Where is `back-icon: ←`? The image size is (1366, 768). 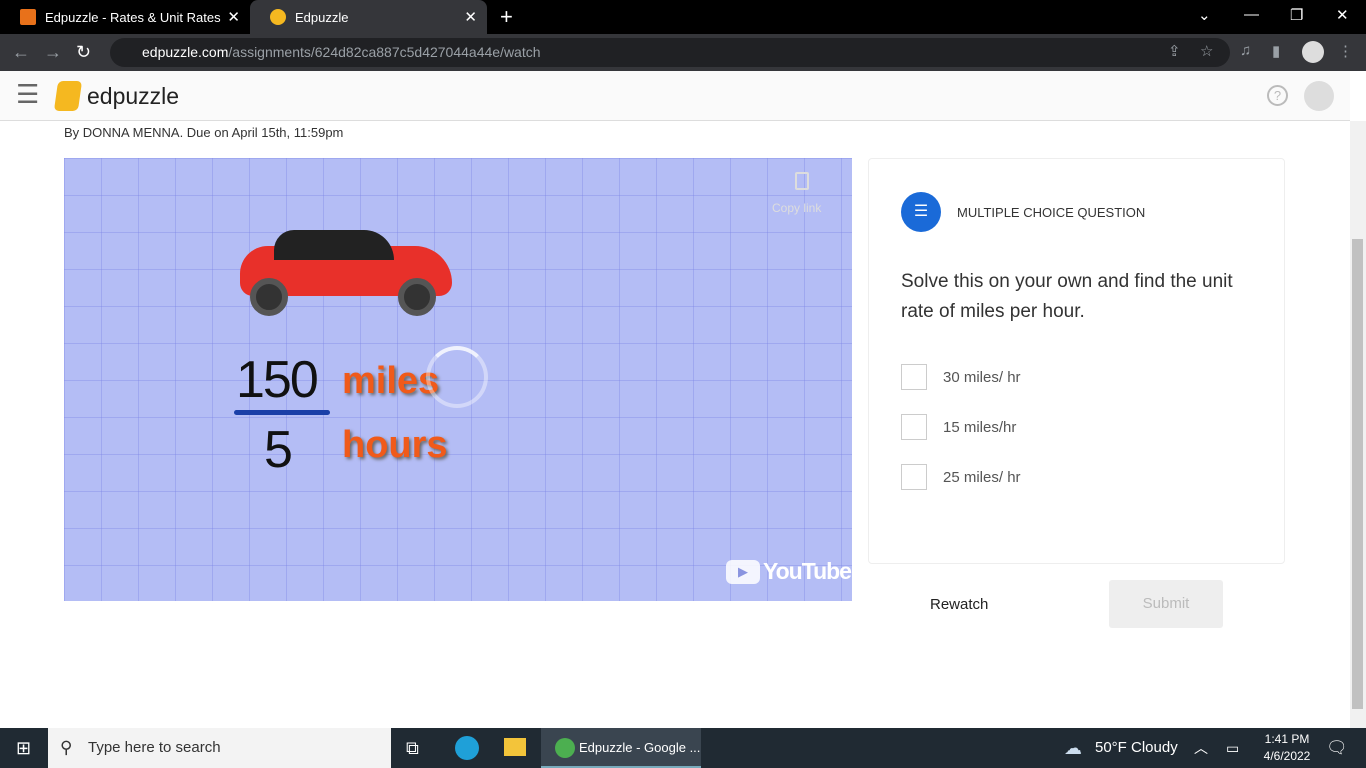
back-icon: ← is located at coordinates (21, 52).